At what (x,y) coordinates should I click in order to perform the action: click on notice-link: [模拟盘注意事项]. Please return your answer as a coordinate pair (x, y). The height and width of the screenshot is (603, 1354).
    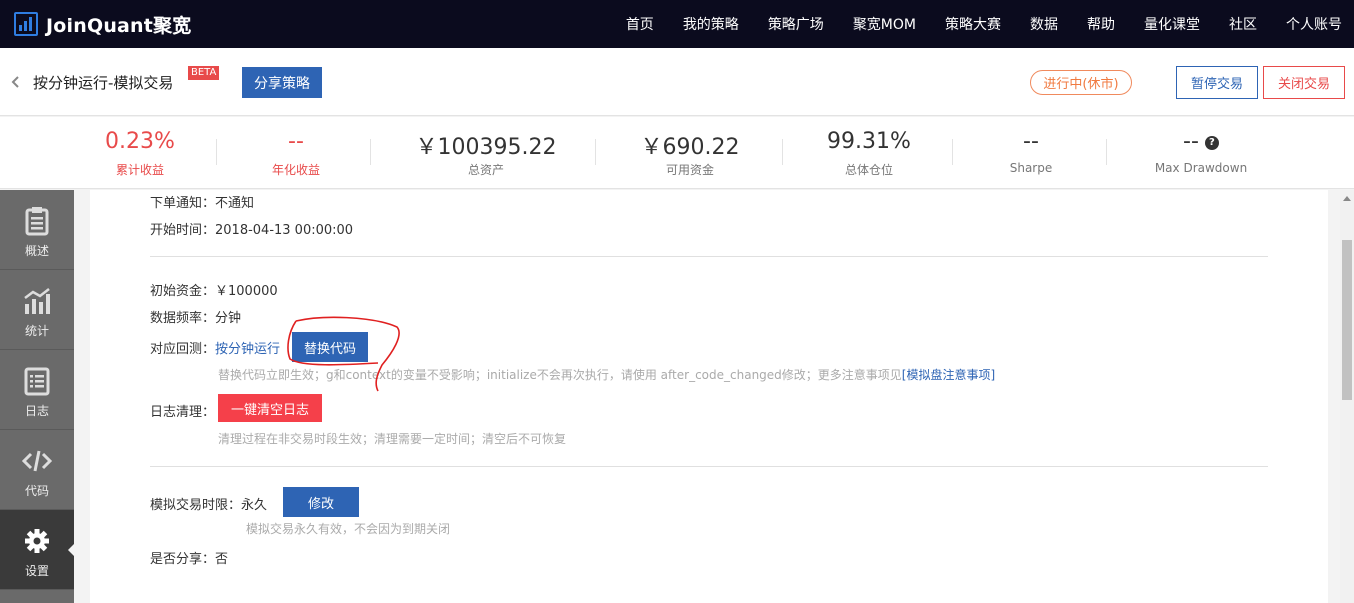
    Looking at the image, I should click on (948, 375).